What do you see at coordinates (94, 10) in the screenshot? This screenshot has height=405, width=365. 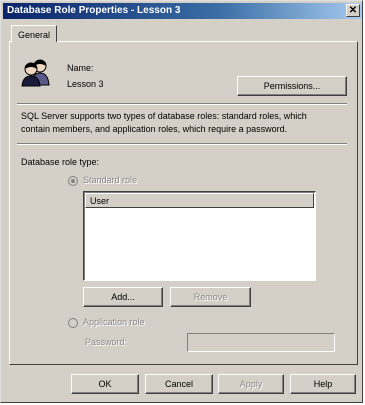 I see `window-title: Database Role Properties - Lesson 3` at bounding box center [94, 10].